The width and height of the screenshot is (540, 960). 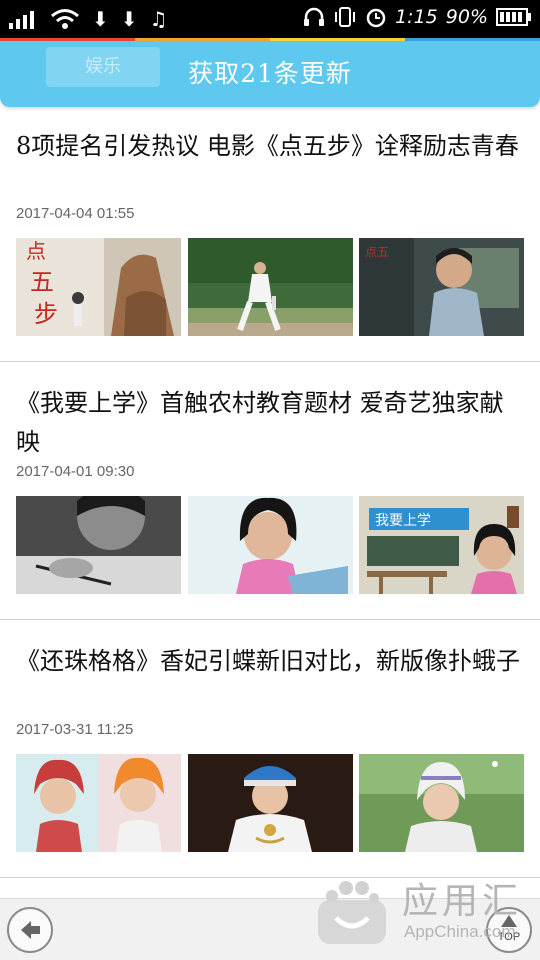 I want to click on status-time: 1:15, so click(x=416, y=17).